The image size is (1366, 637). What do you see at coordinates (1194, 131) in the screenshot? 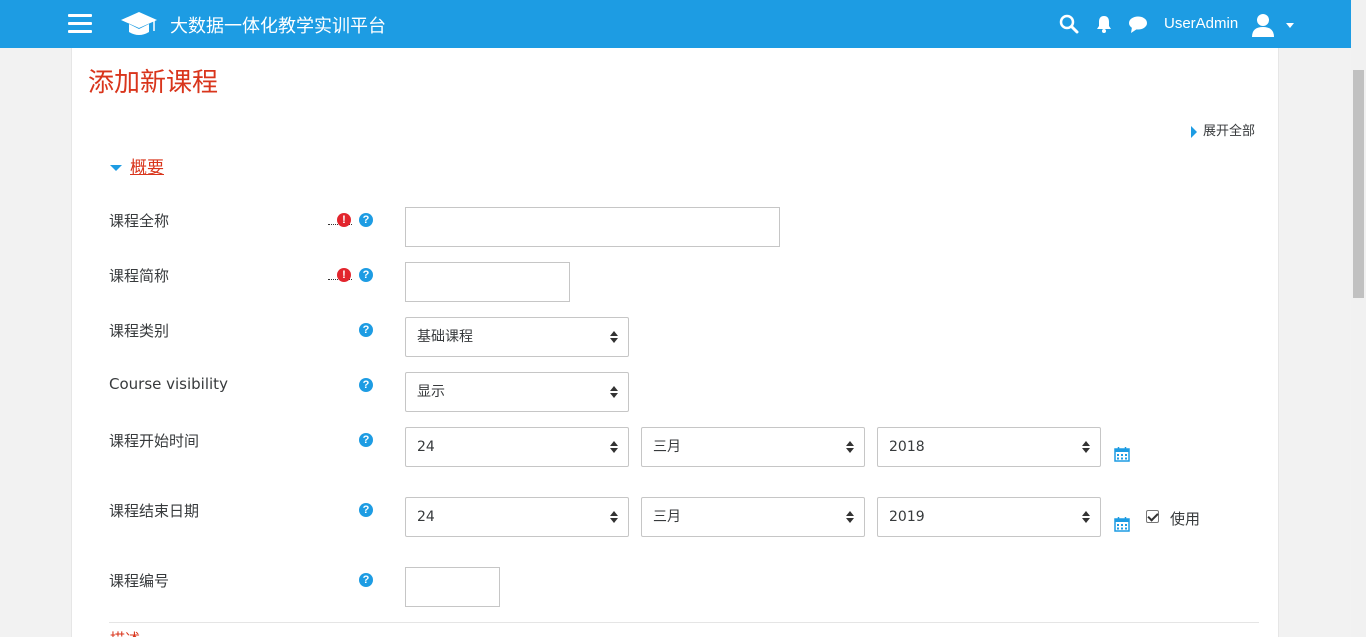
I see `chevron-right-icon` at bounding box center [1194, 131].